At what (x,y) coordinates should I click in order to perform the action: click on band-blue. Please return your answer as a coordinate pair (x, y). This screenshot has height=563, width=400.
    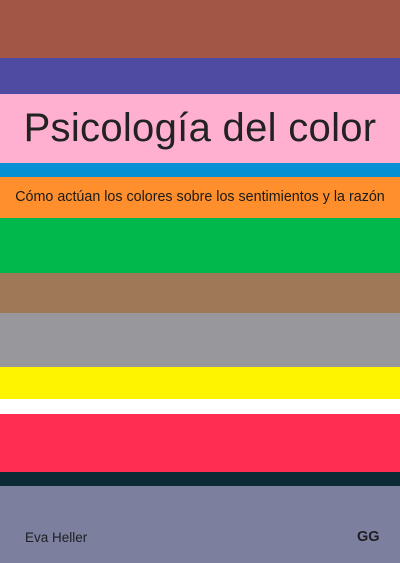
    Looking at the image, I should click on (200, 170).